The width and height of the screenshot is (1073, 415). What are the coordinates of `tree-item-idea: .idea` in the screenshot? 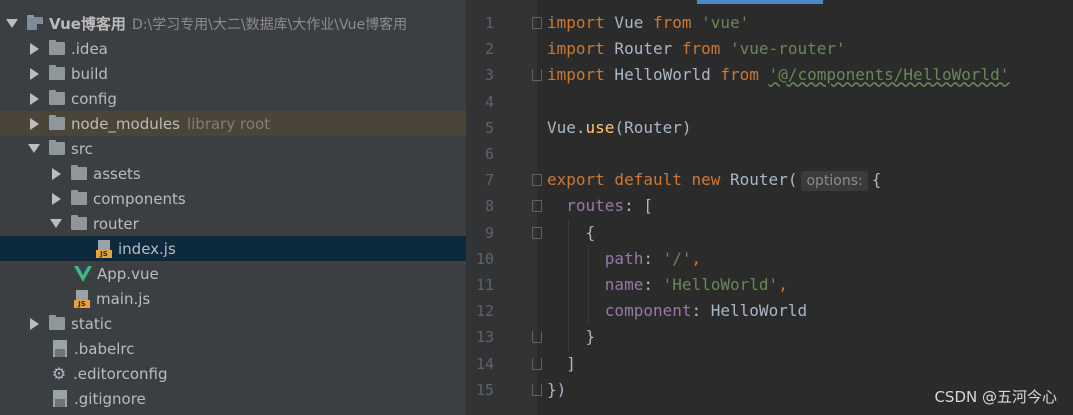 It's located at (233, 48).